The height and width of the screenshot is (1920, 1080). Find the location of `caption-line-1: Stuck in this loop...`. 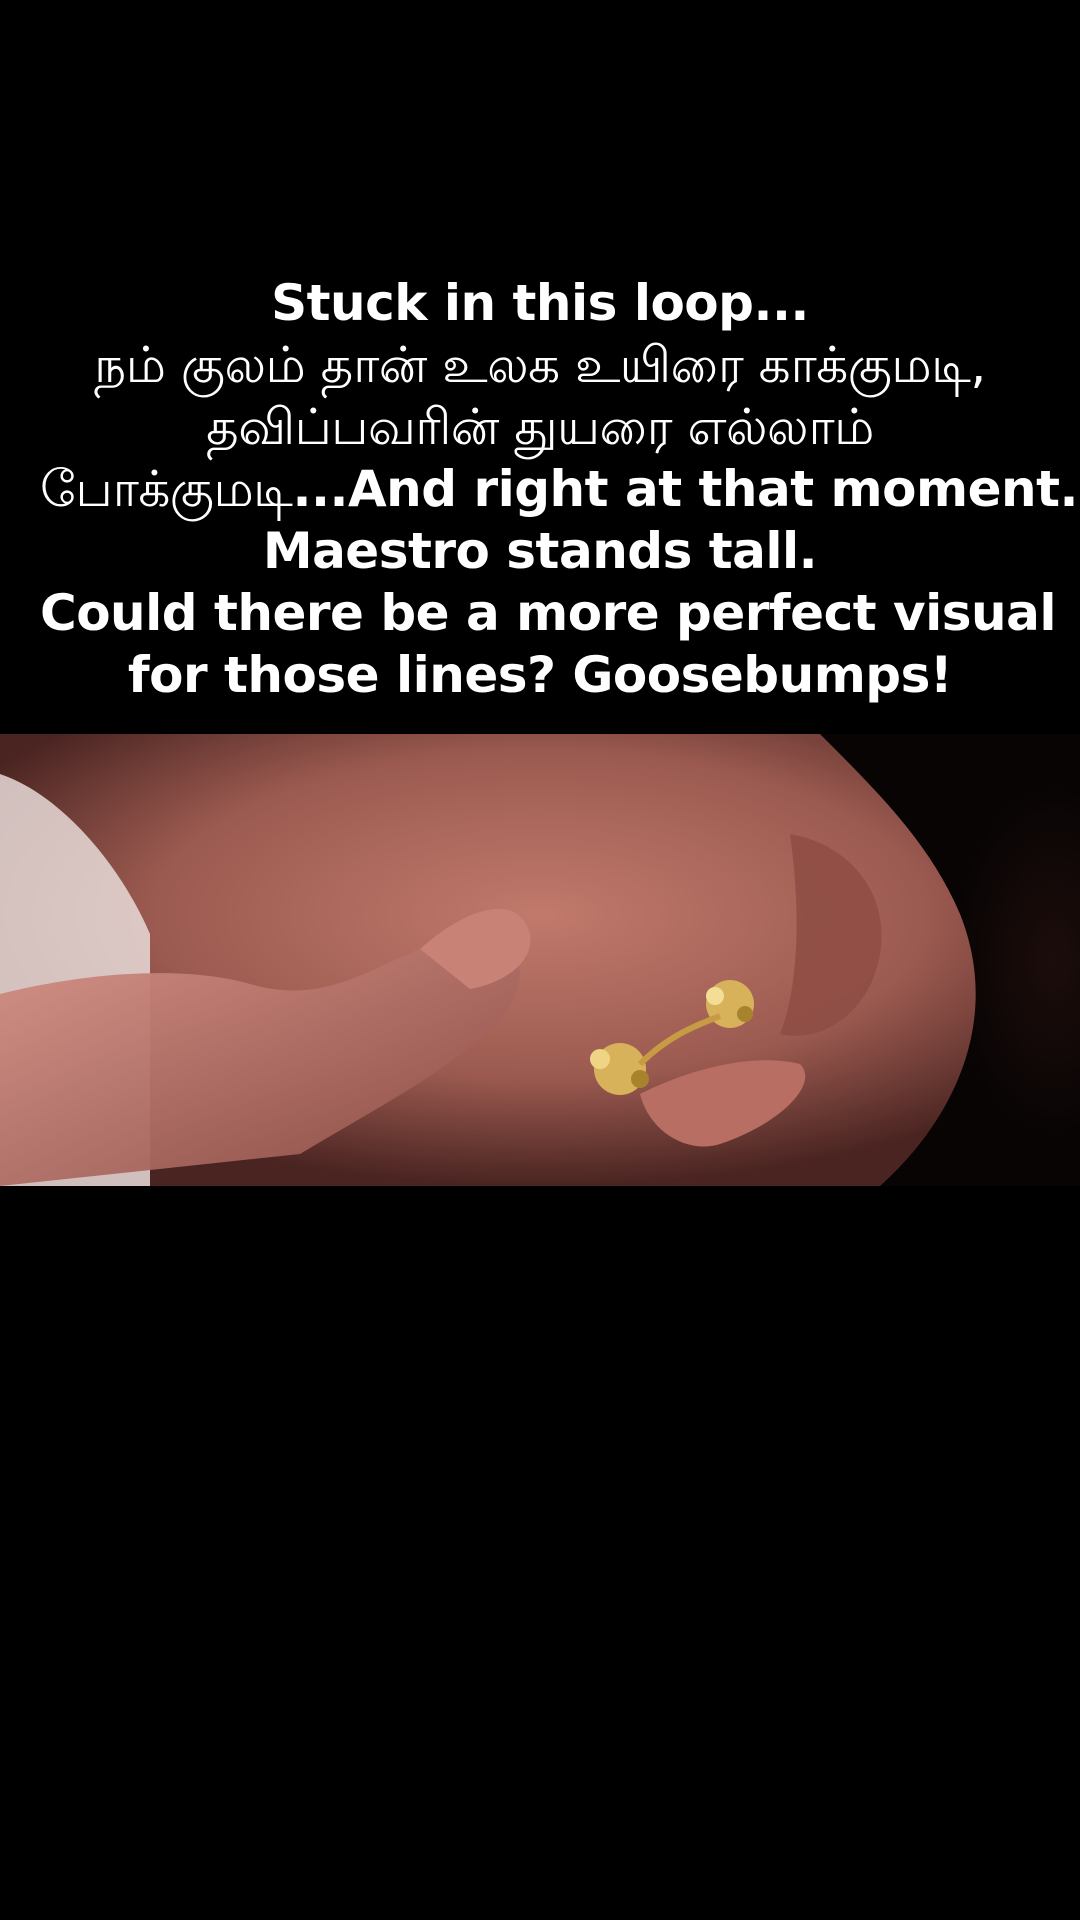

caption-line-1: Stuck in this loop... is located at coordinates (540, 303).